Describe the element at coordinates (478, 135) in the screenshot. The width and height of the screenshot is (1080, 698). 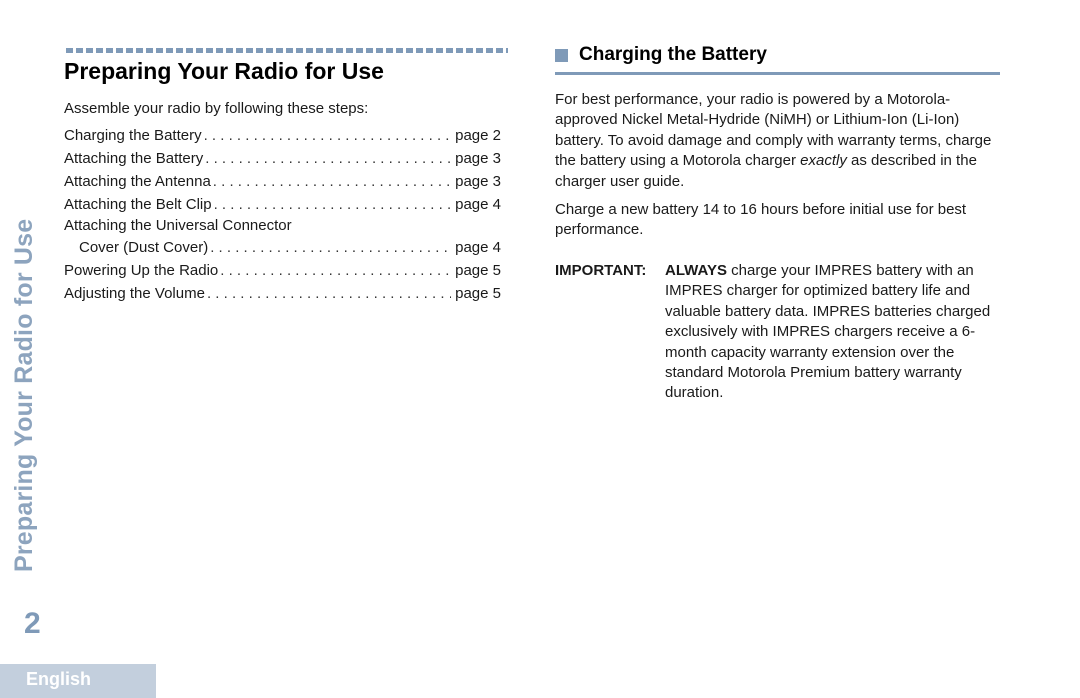
I see `toc-item-page: page 2` at that location.